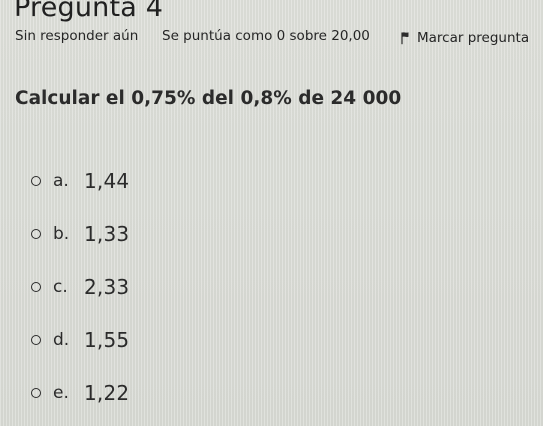 Image resolution: width=543 pixels, height=426 pixels. I want to click on answer-letter-b: b., so click(61, 234).